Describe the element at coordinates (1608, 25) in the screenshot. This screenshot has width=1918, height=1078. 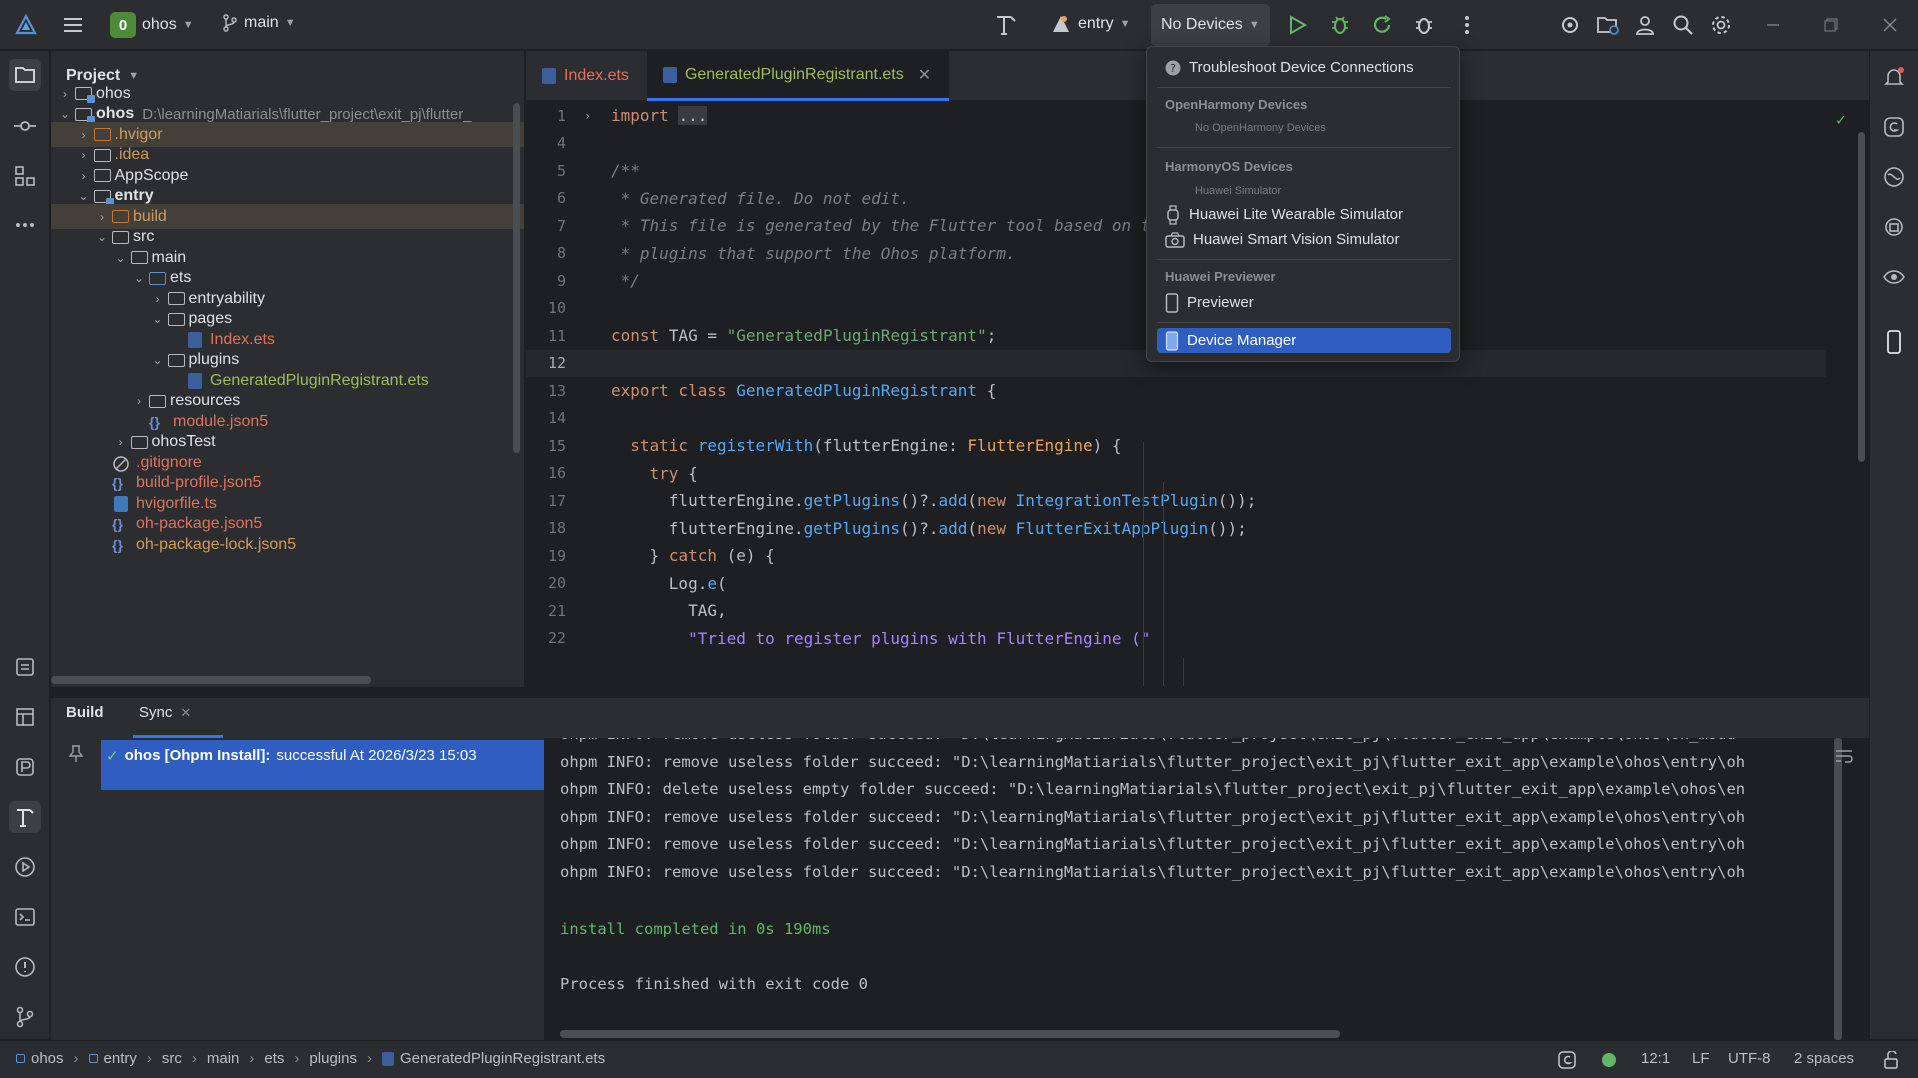
I see `project-structure-icon` at that location.